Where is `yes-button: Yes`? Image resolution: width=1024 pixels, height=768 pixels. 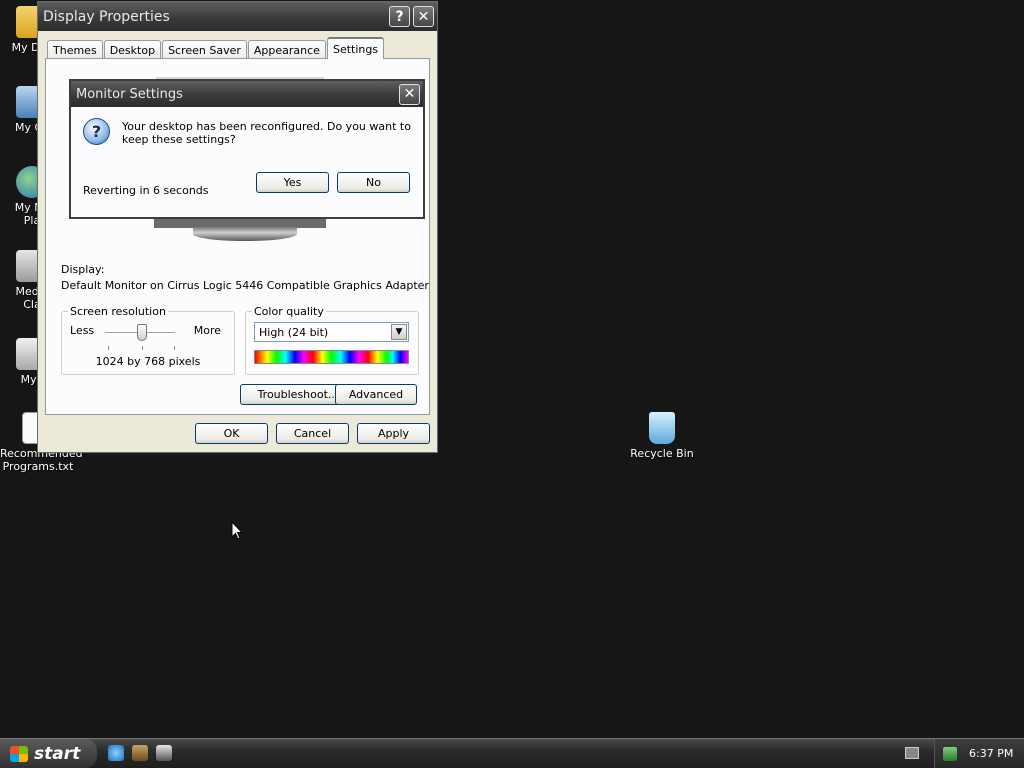
yes-button: Yes is located at coordinates (292, 182).